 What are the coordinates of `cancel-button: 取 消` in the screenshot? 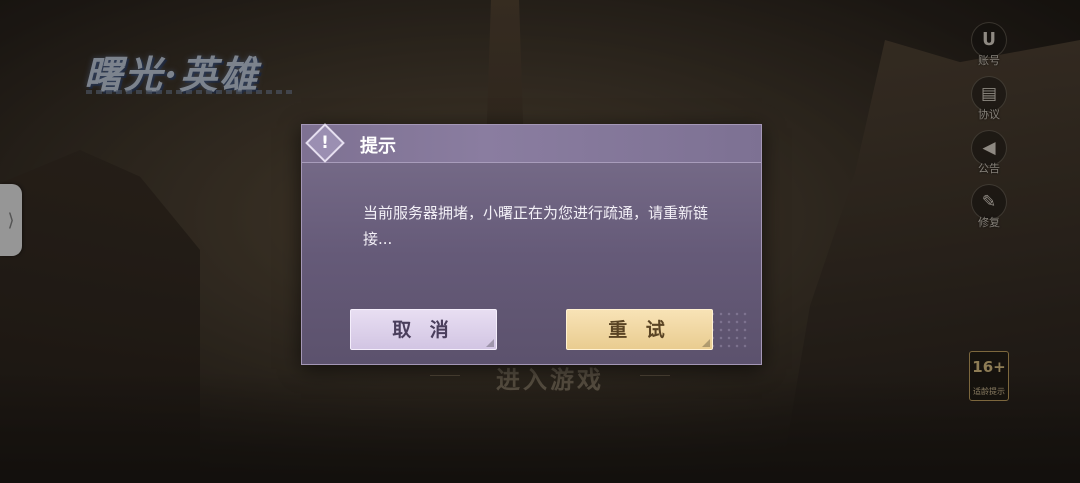 It's located at (423, 329).